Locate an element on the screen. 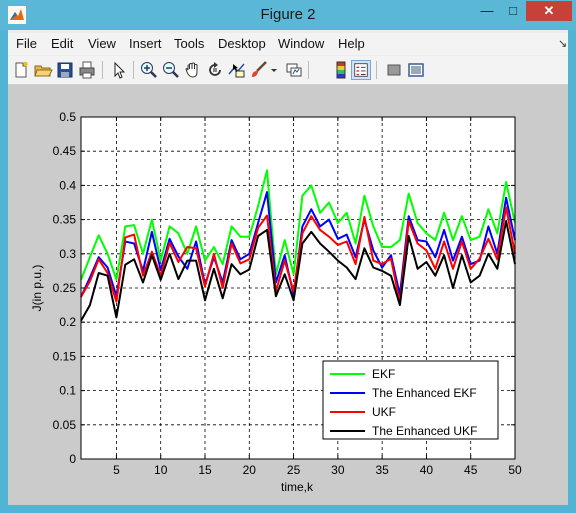  pan-hand-icon is located at coordinates (193, 70).